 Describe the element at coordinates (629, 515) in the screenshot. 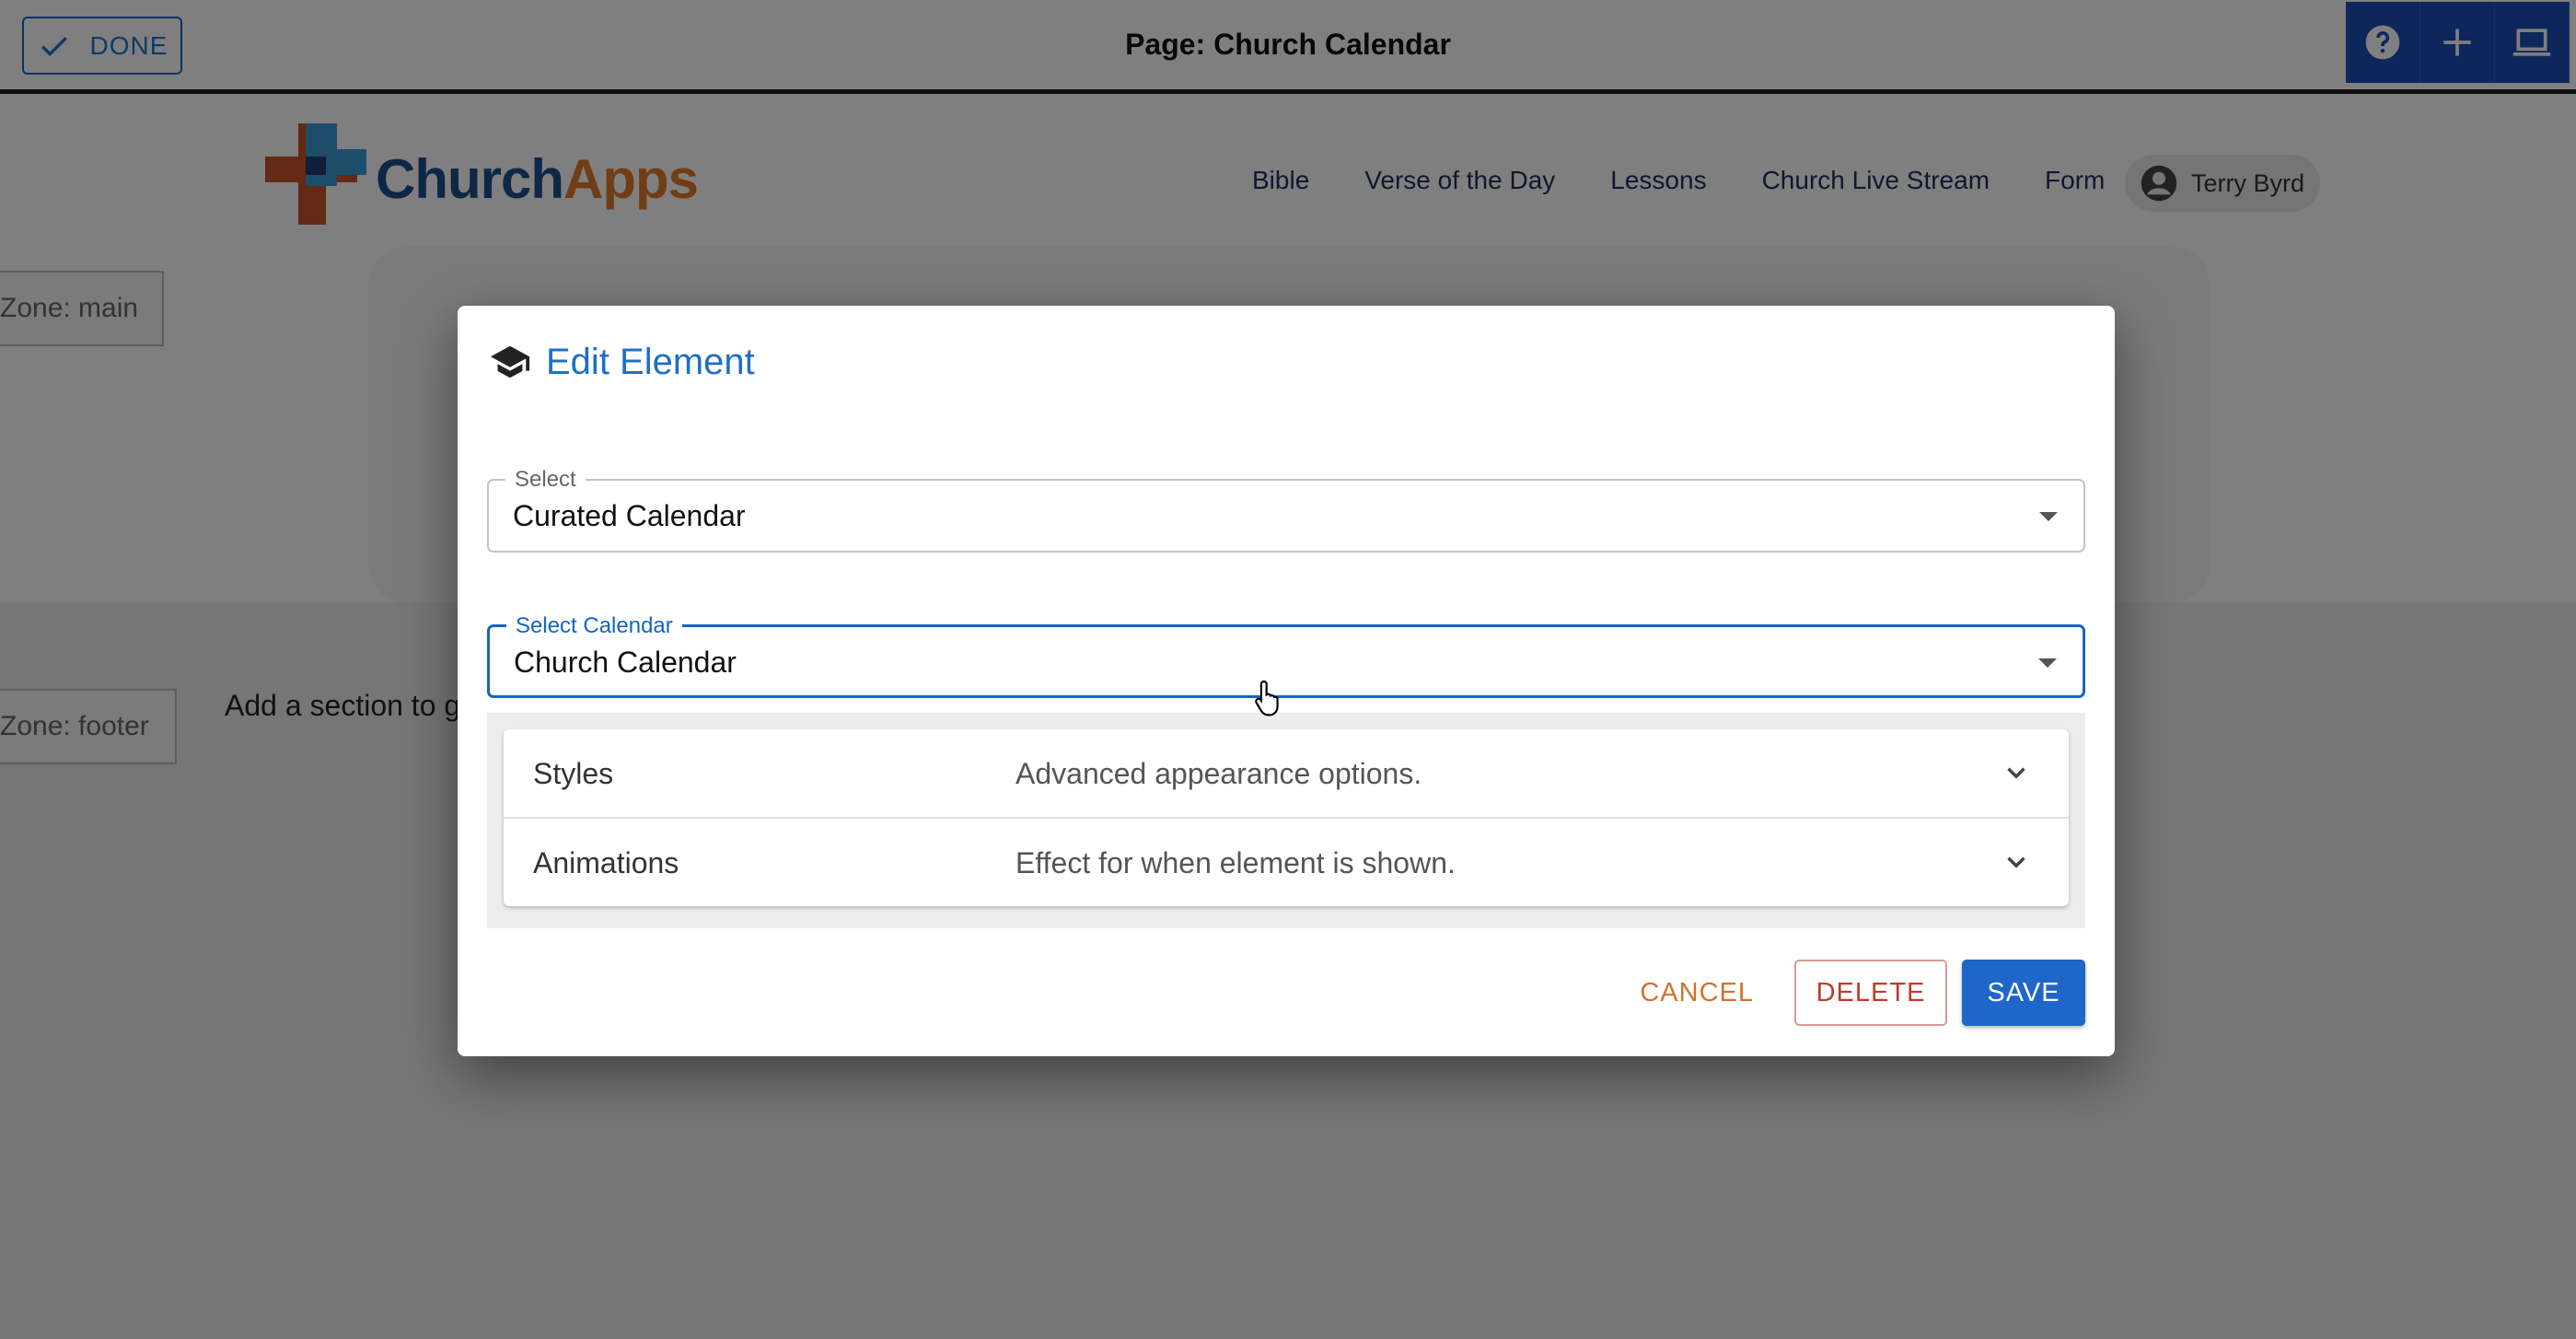

I see `element-type-value: Curated Calendar` at that location.